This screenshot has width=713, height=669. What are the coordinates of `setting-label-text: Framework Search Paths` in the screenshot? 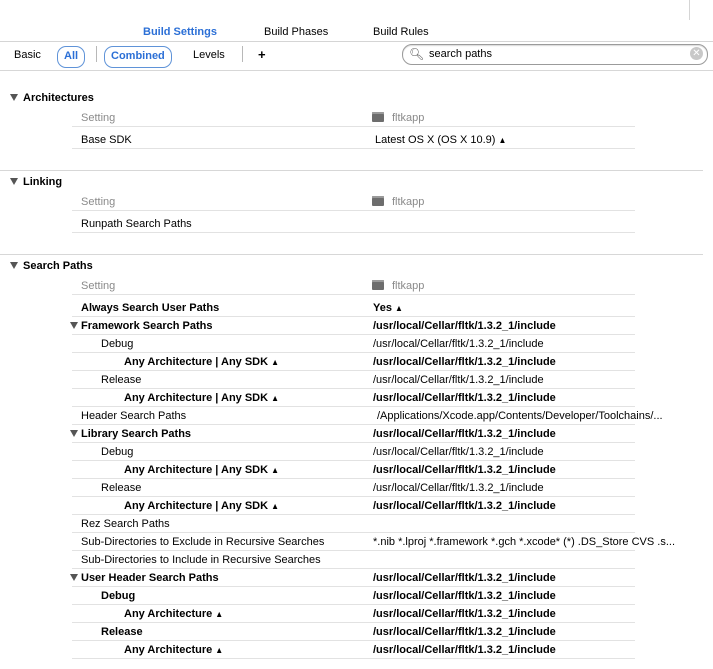 It's located at (147, 326).